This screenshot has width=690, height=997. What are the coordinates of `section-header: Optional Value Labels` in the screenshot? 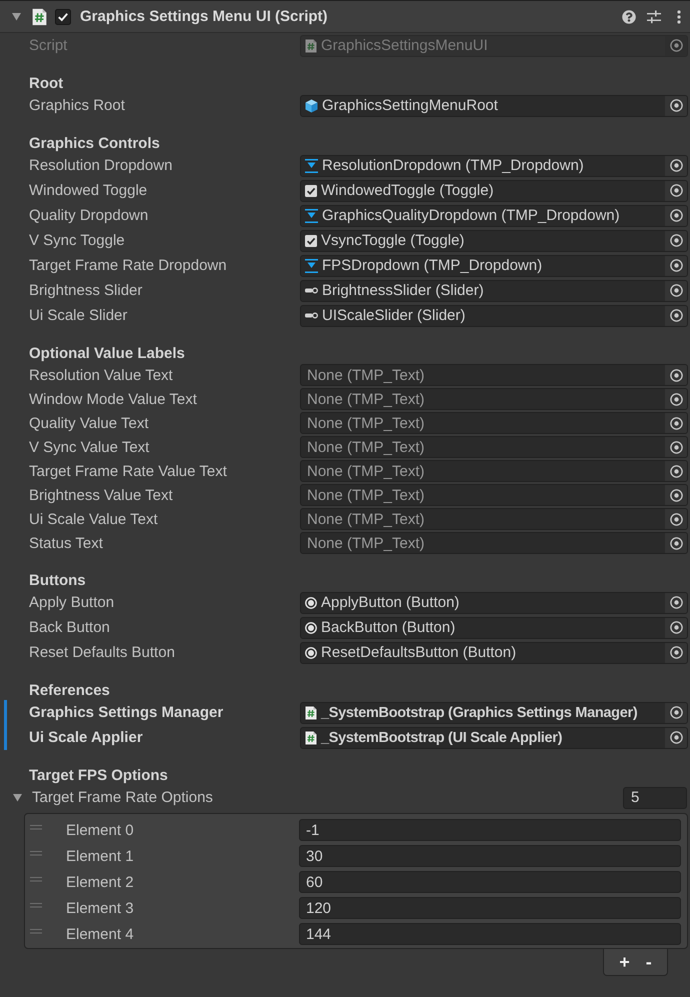 It's located at (107, 353).